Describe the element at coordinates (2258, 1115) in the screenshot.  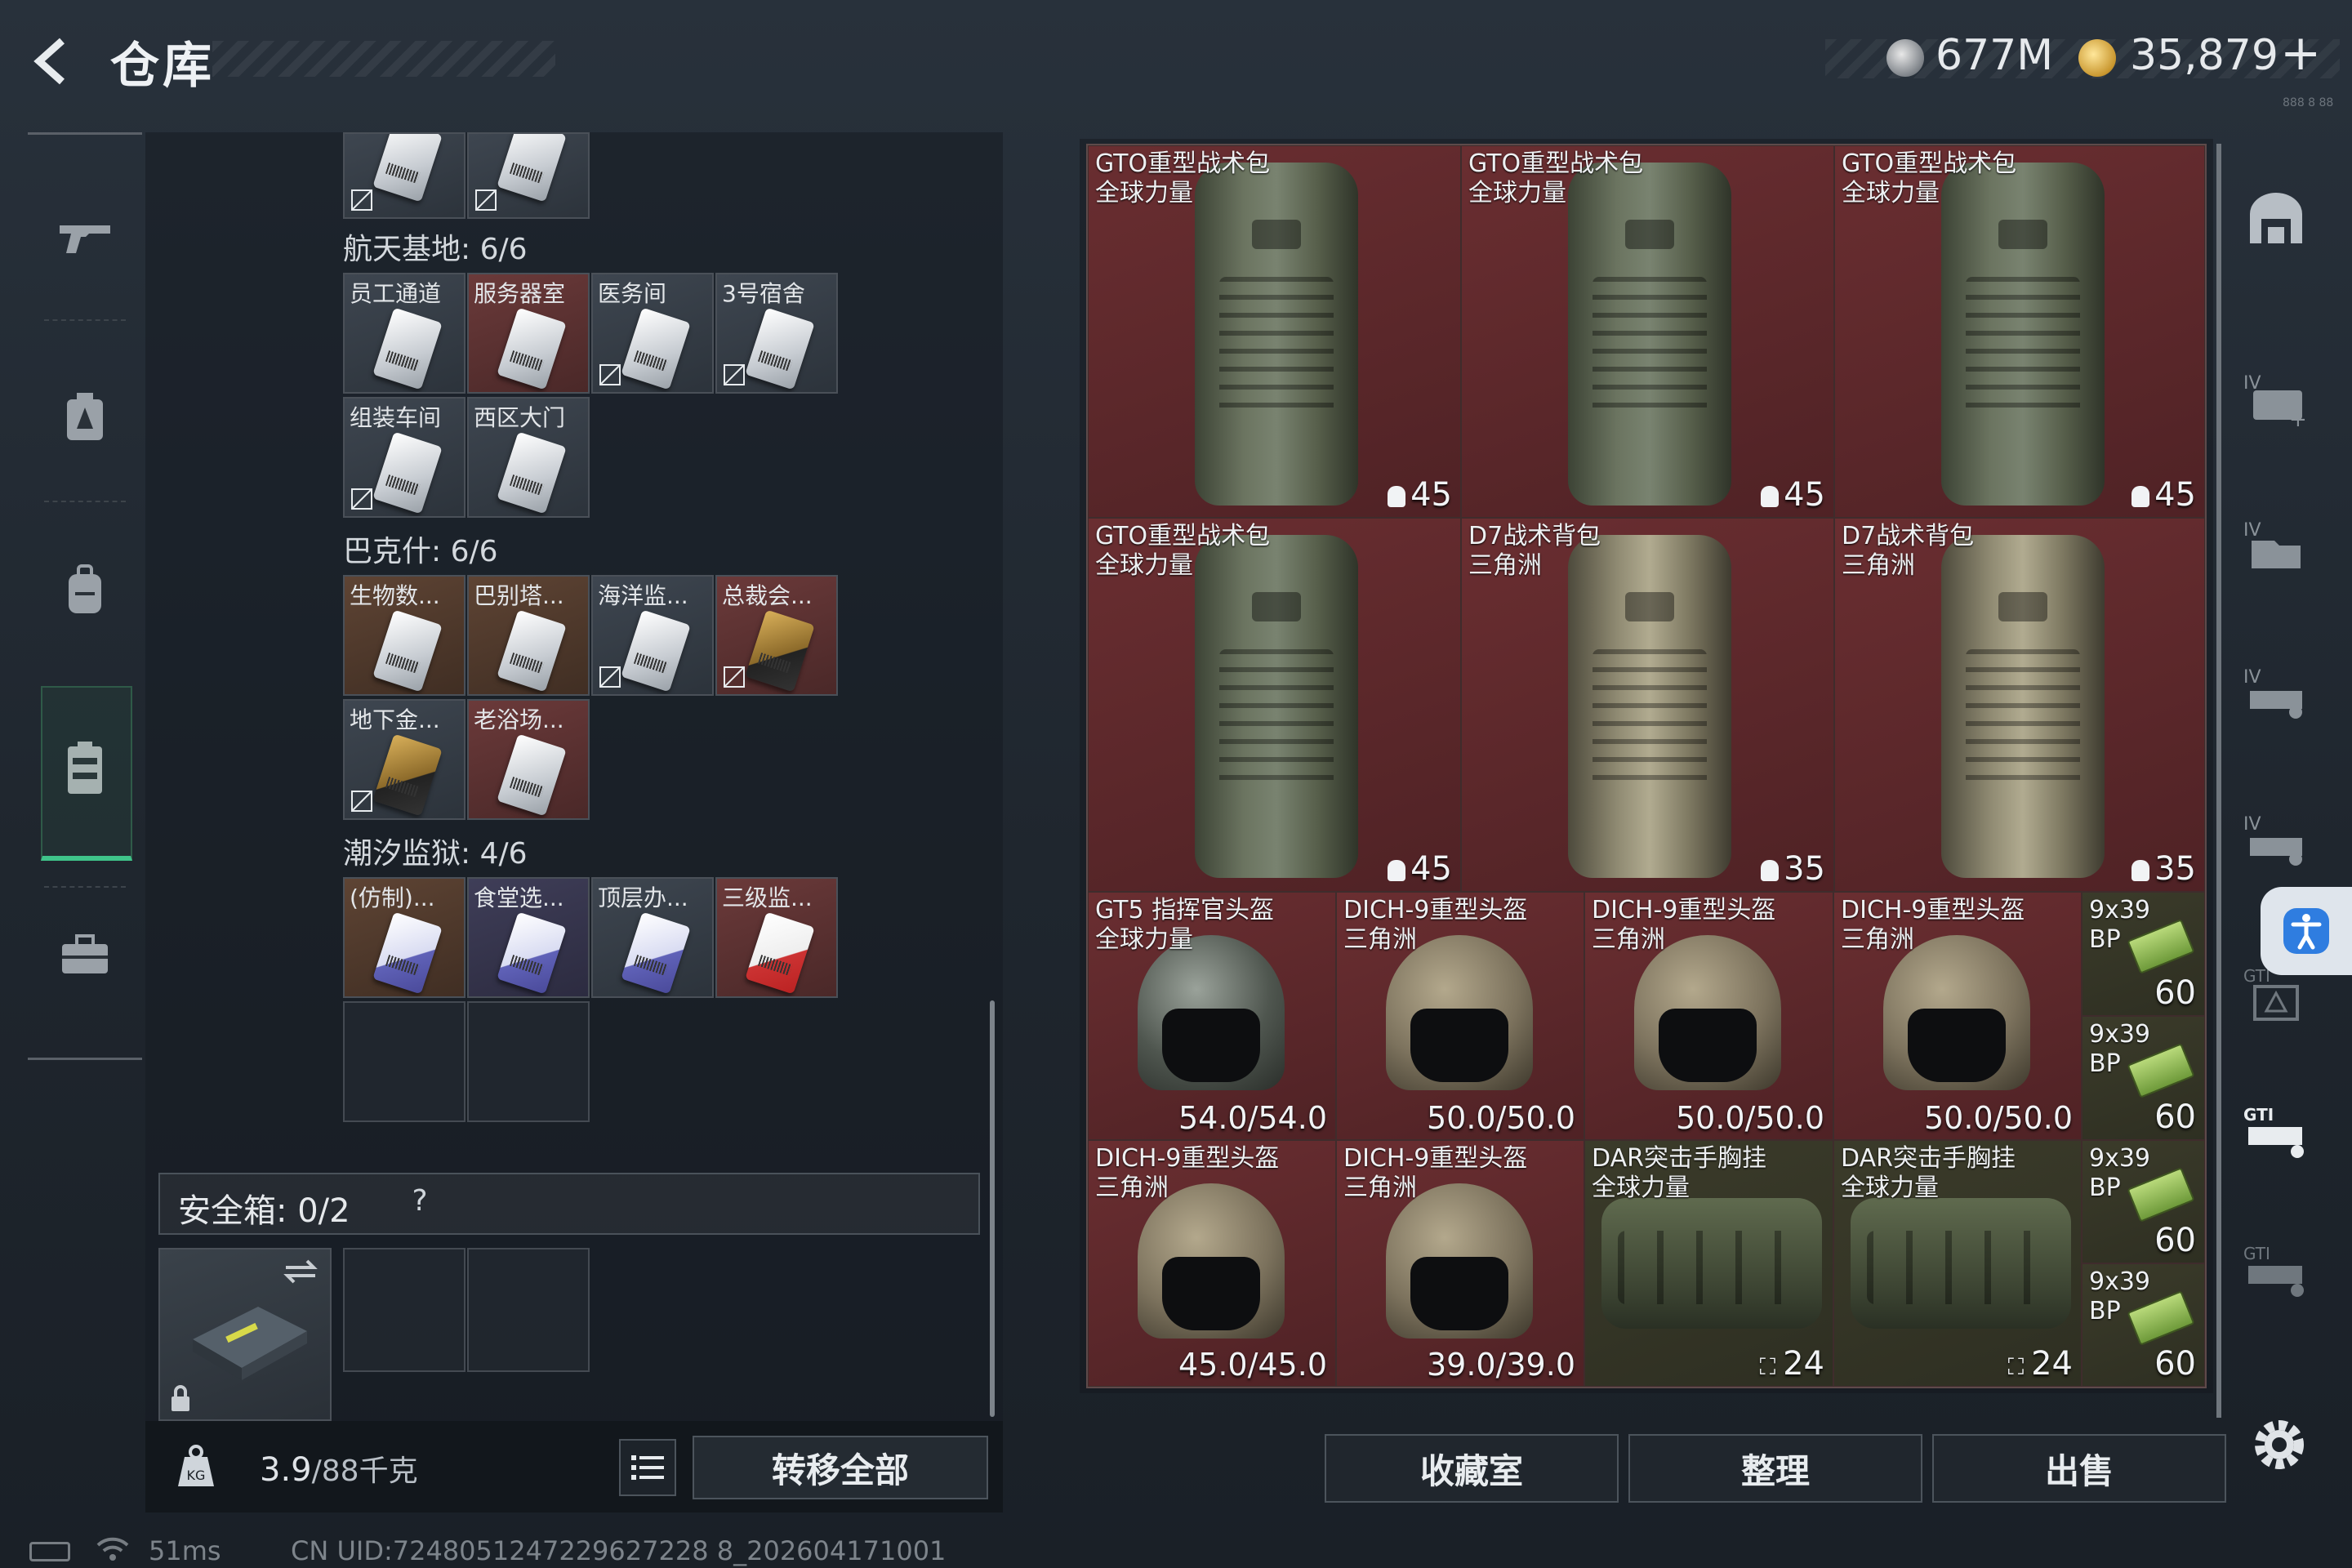
I see `svg-text: GTI` at that location.